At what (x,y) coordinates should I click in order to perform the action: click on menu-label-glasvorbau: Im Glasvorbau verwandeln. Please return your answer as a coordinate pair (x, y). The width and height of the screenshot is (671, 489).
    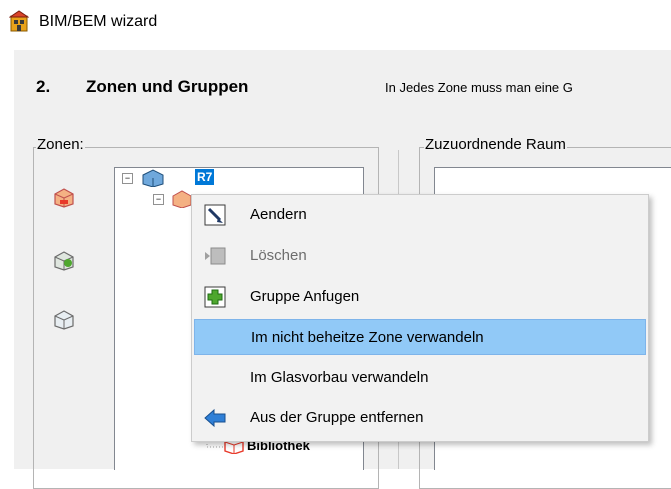
    Looking at the image, I should click on (339, 377).